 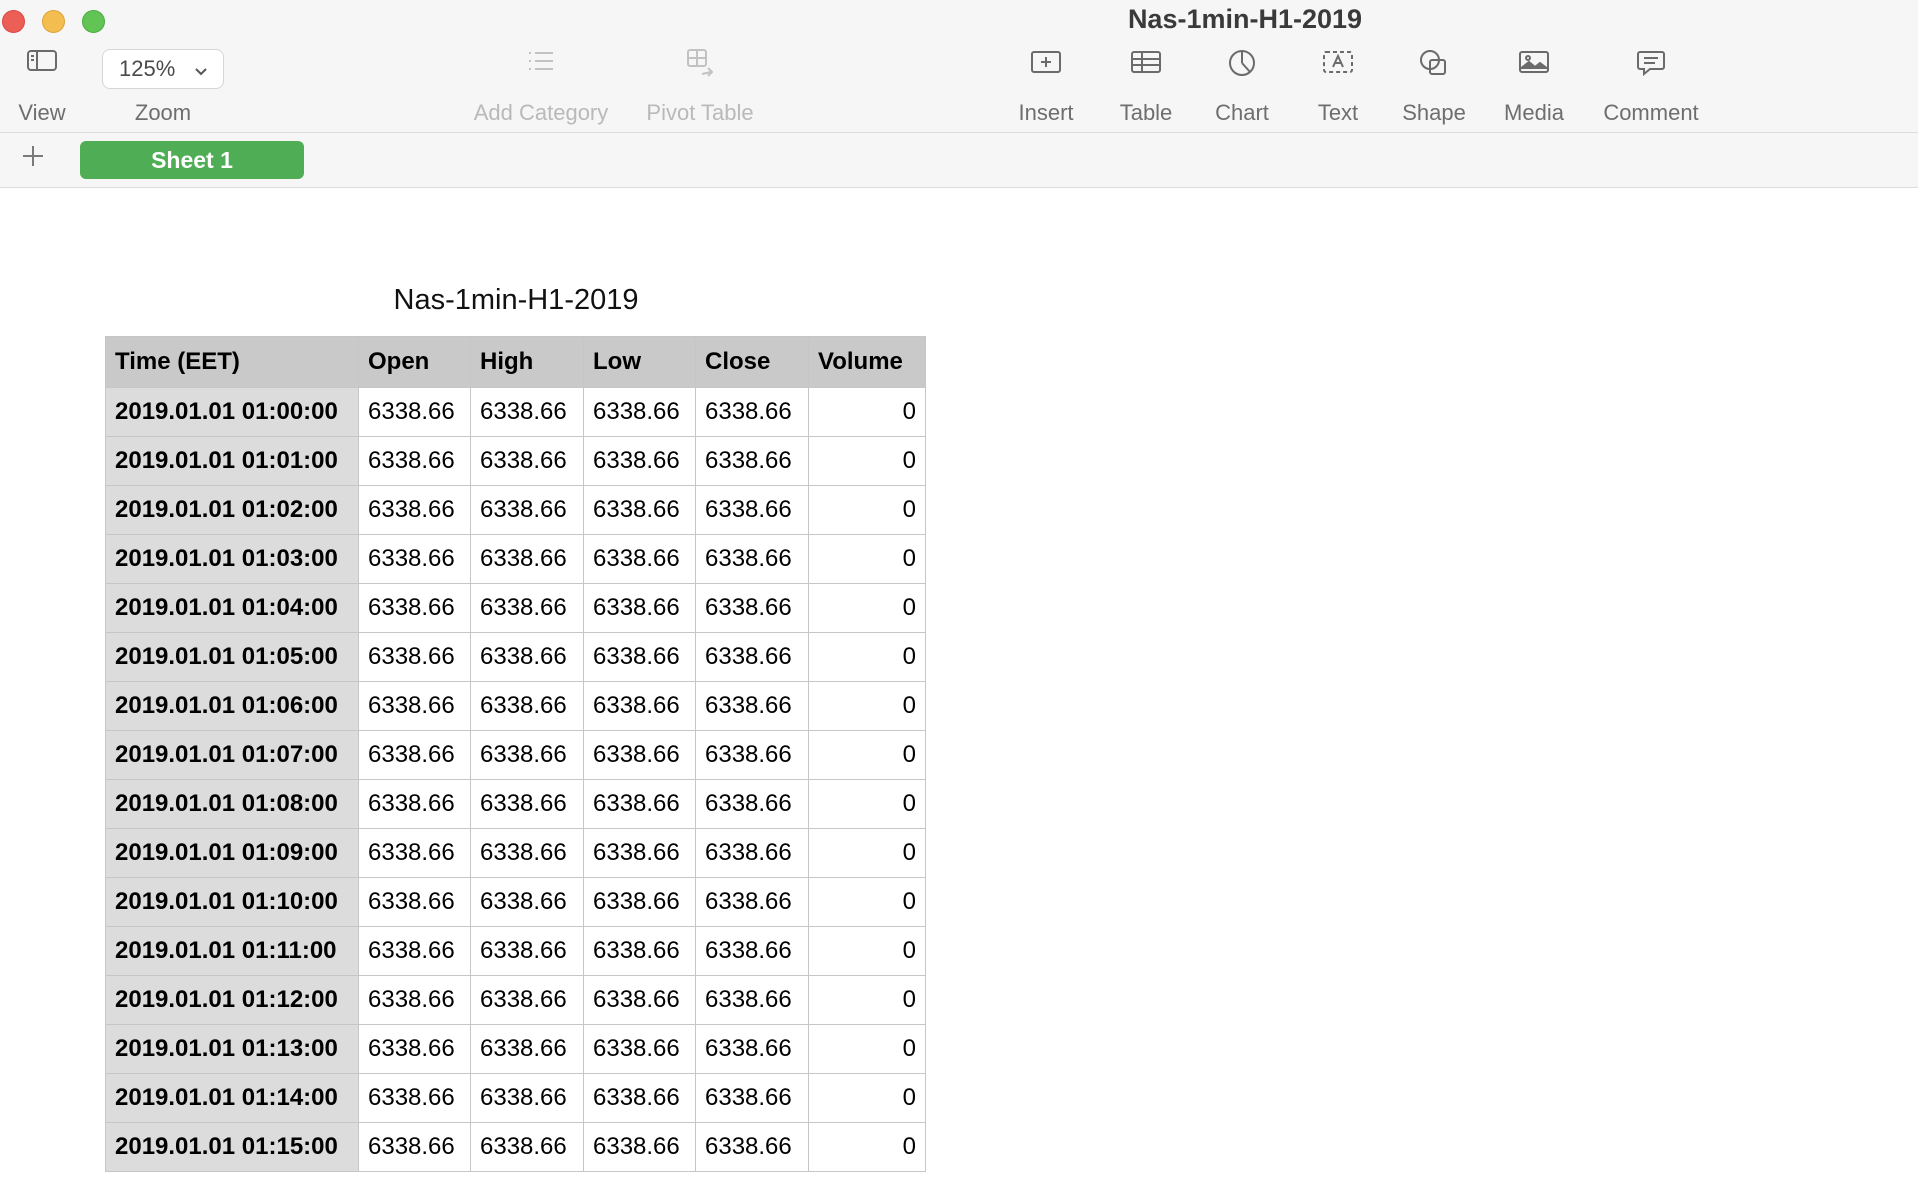 I want to click on add-category-button: Add Category, so click(x=541, y=87).